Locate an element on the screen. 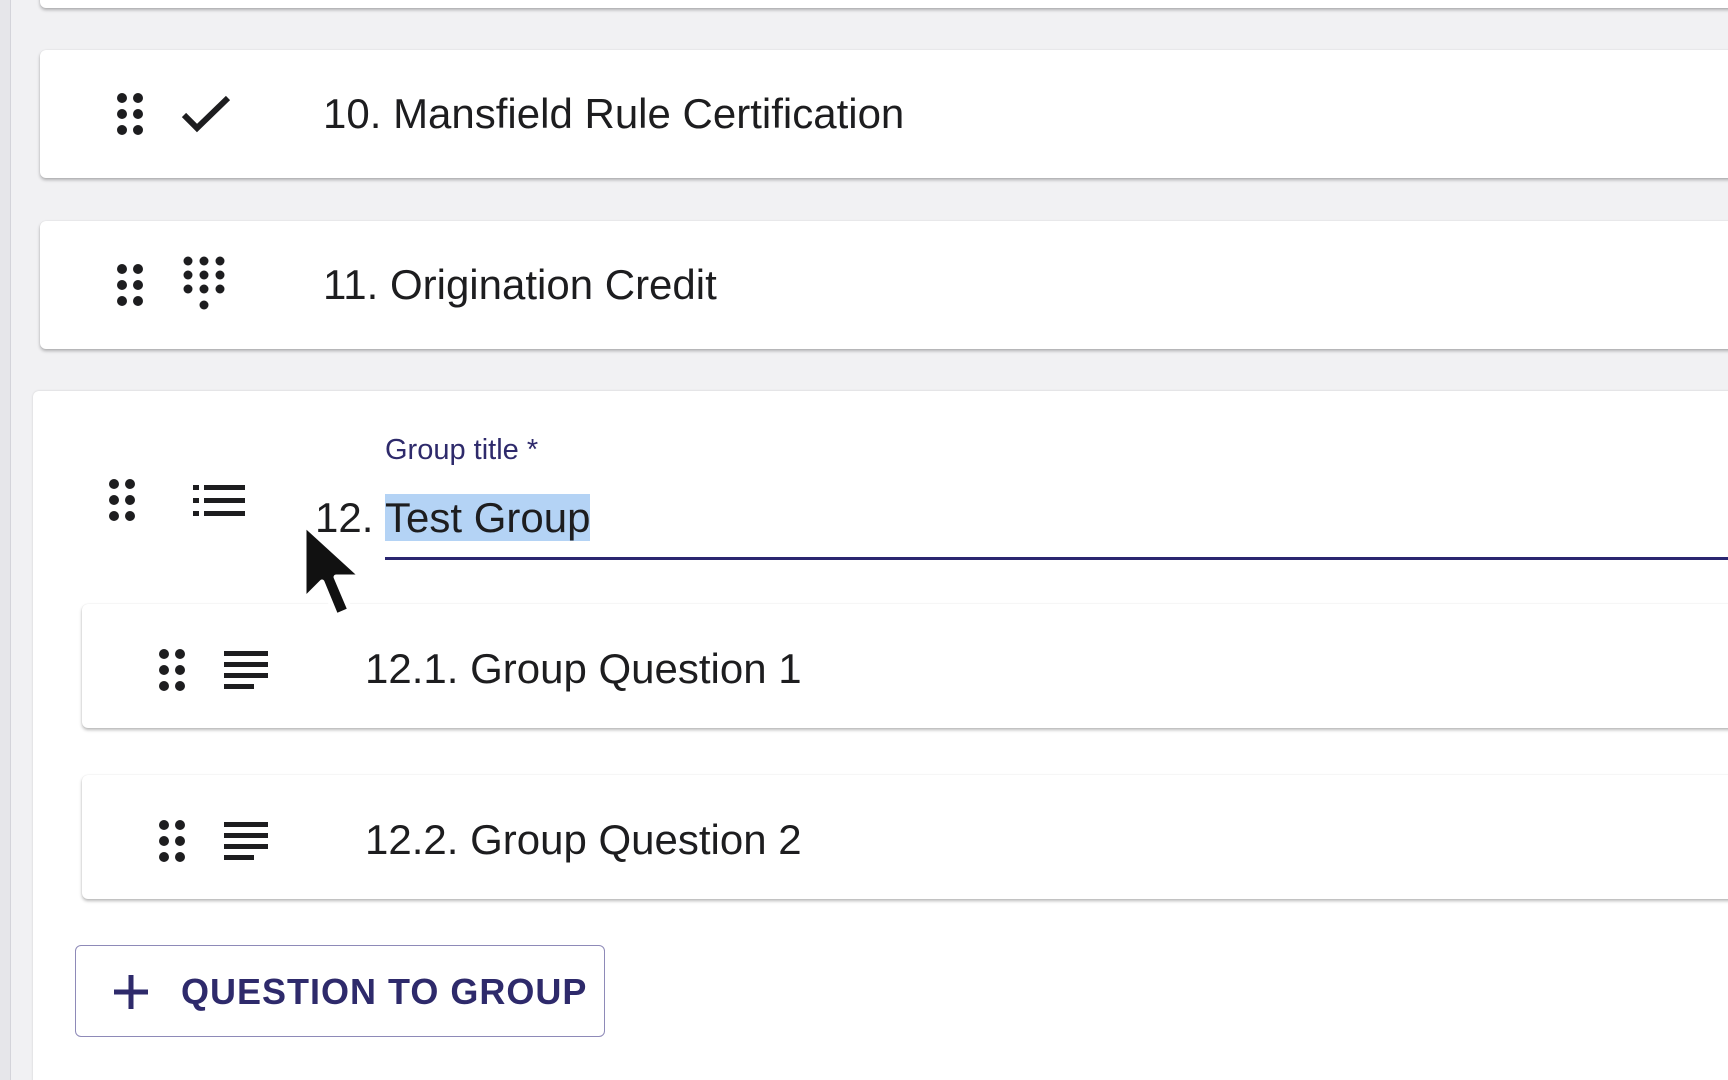 This screenshot has height=1080, width=1728. group-question-title: 12.2. Group Question 2 is located at coordinates (583, 839).